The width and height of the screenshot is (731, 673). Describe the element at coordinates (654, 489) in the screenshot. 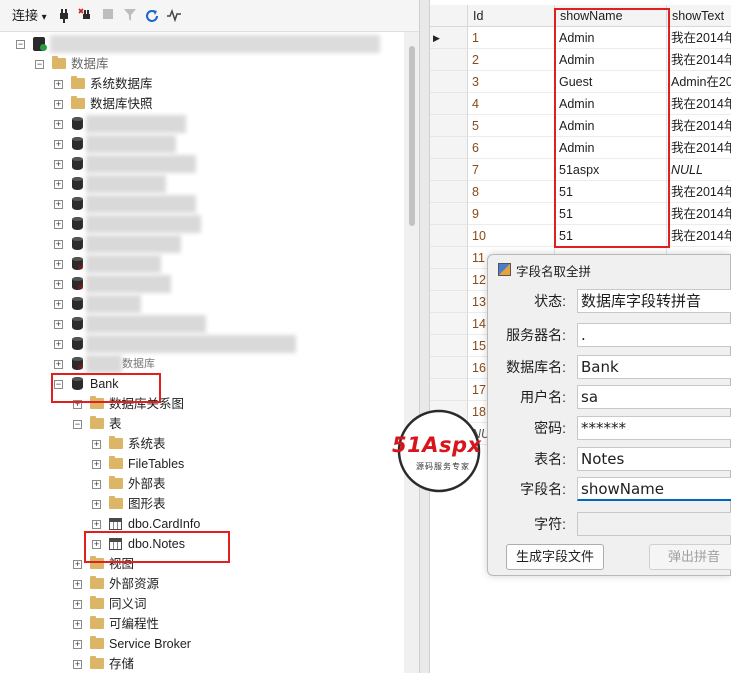

I see `field-name-field: showName` at that location.